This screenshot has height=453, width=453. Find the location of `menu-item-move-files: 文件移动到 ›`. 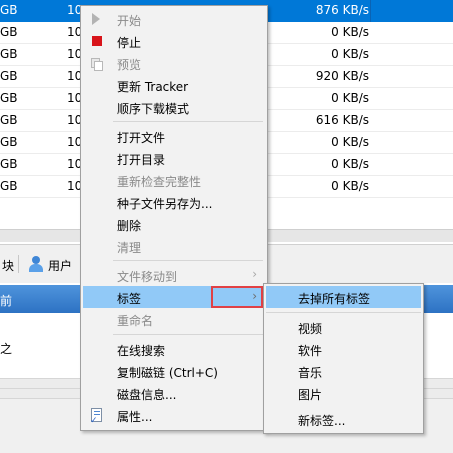

menu-item-move-files: 文件移动到 › is located at coordinates (174, 275).